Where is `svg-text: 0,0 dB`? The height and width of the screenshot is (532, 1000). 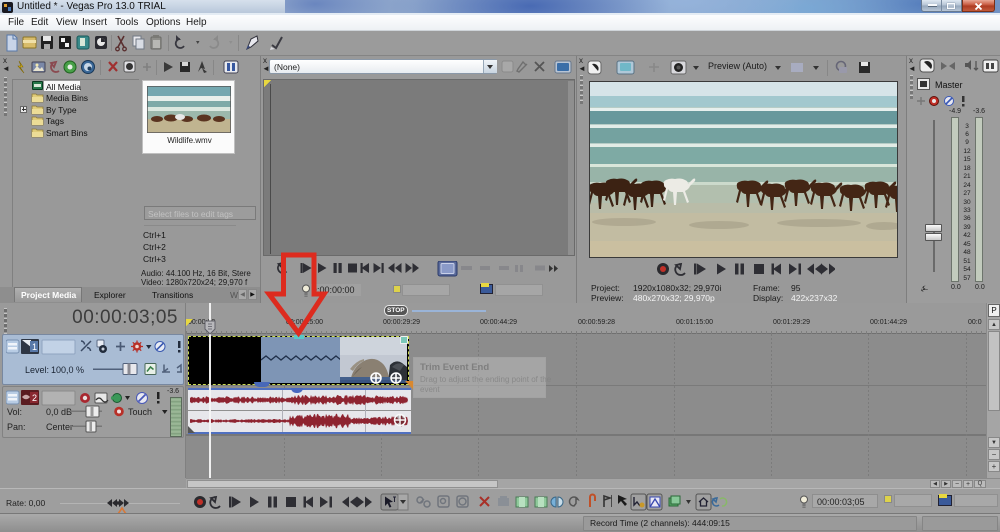 svg-text: 0,0 dB is located at coordinates (59, 412).